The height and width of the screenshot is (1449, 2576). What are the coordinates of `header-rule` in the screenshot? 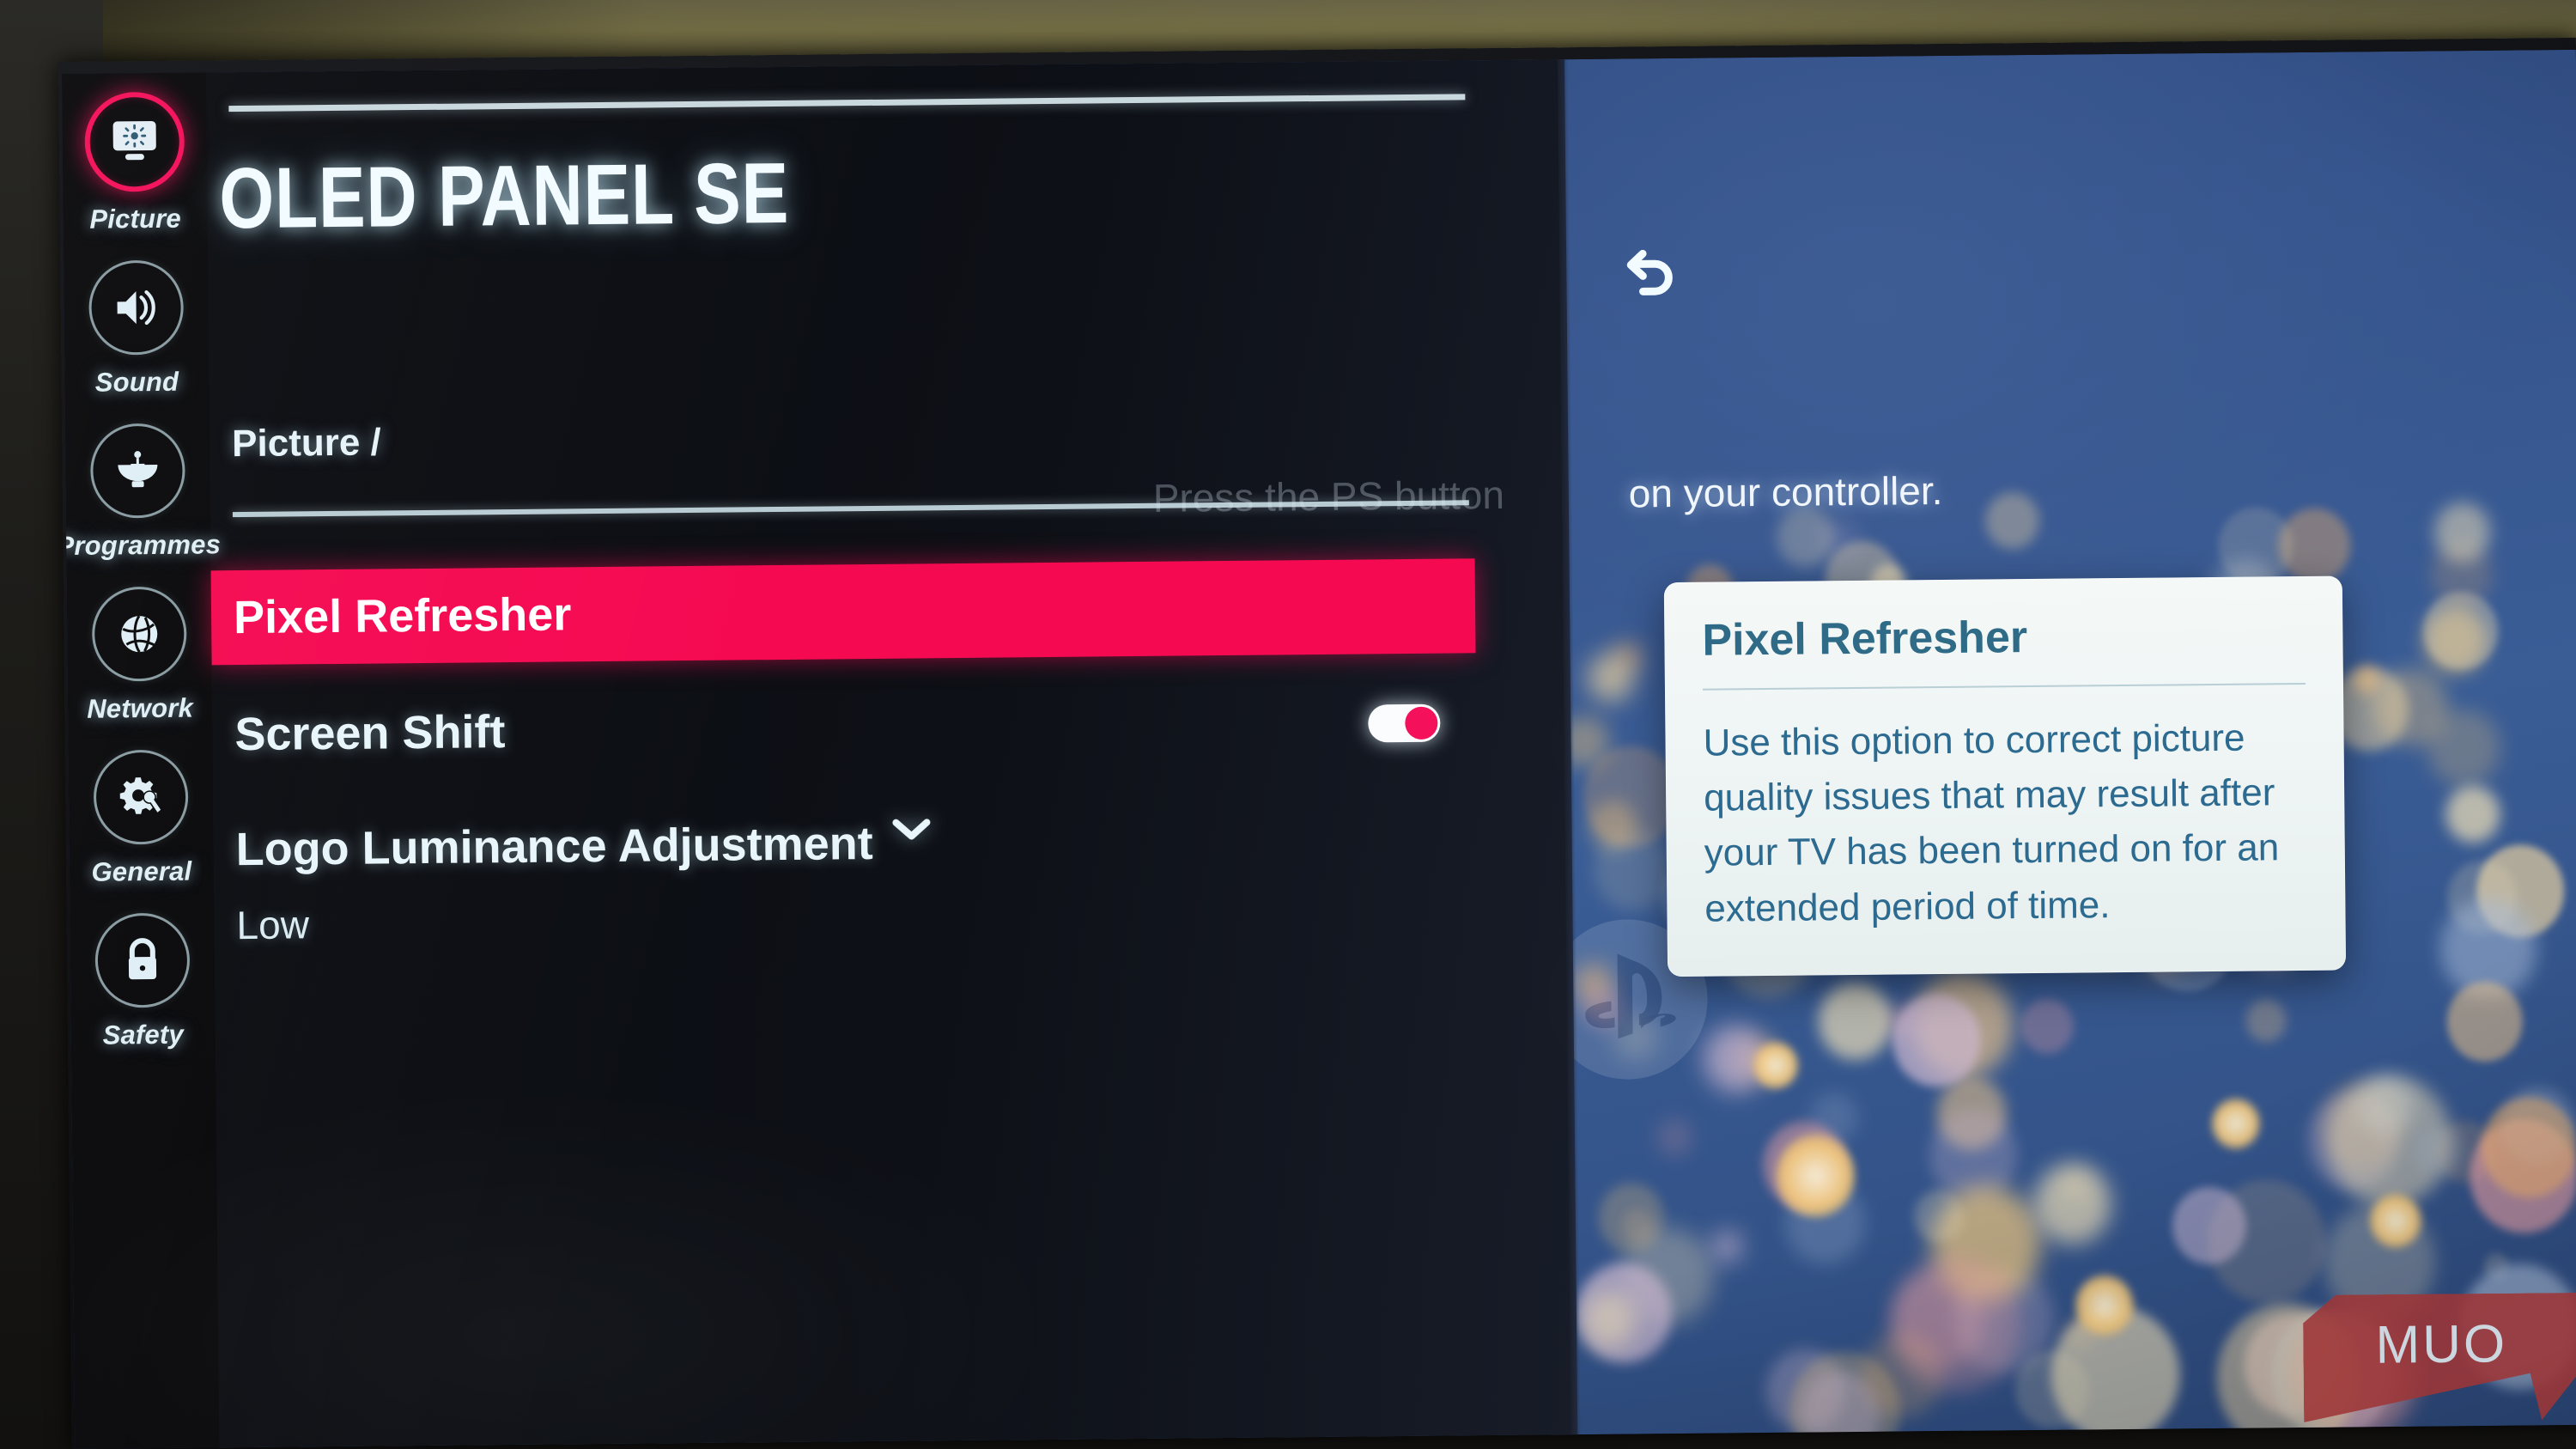 It's located at (847, 103).